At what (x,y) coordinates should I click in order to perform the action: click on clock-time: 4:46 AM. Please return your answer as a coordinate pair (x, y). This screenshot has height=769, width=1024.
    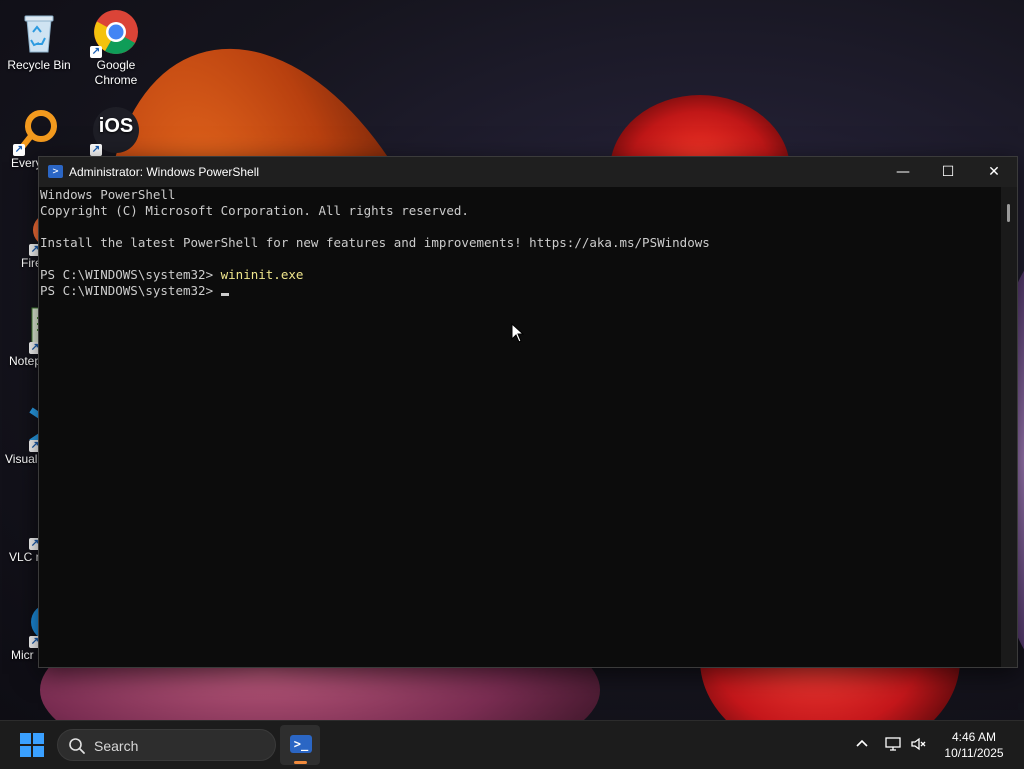
    Looking at the image, I should click on (974, 737).